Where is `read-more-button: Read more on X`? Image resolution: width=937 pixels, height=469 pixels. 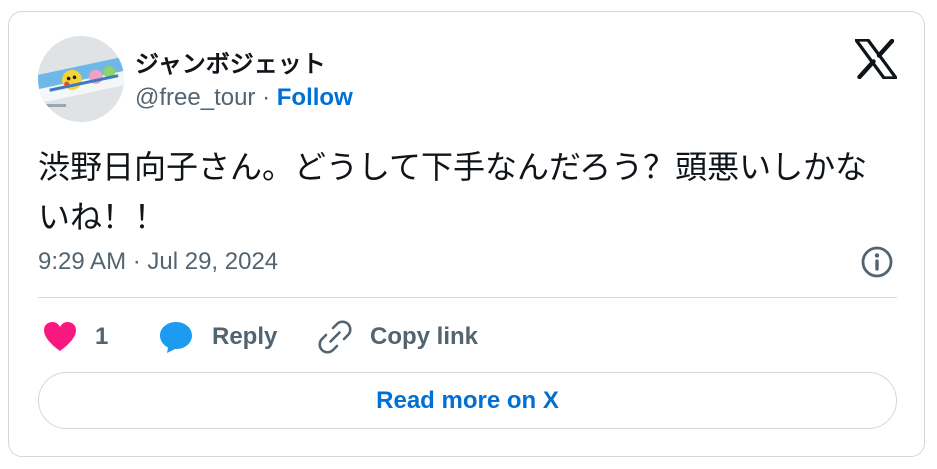
read-more-button: Read more on X is located at coordinates (467, 400).